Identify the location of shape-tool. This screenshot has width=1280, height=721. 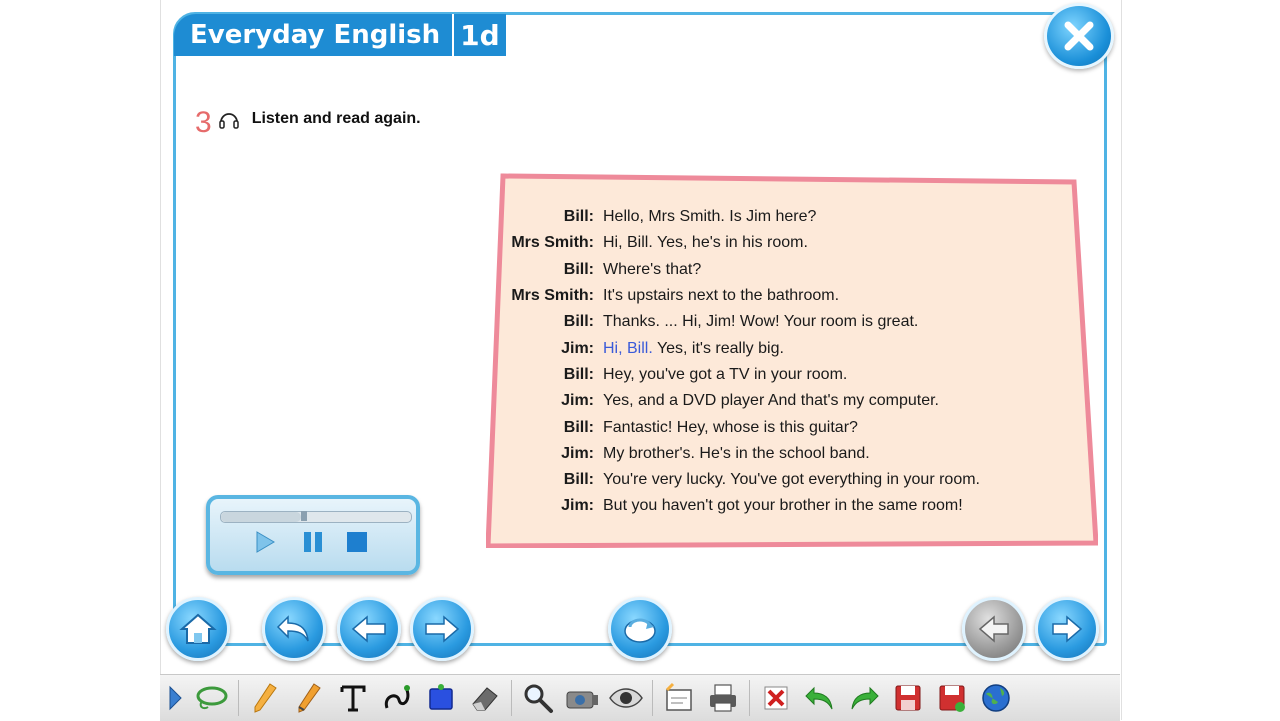
(441, 698).